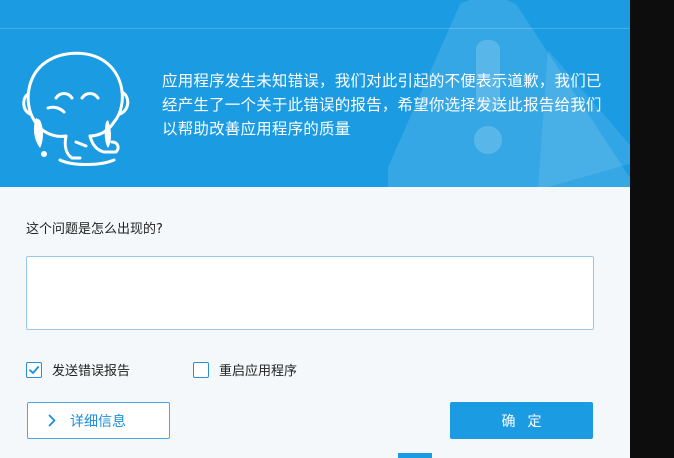  Describe the element at coordinates (201, 369) in the screenshot. I see `restart-app-checkbox` at that location.